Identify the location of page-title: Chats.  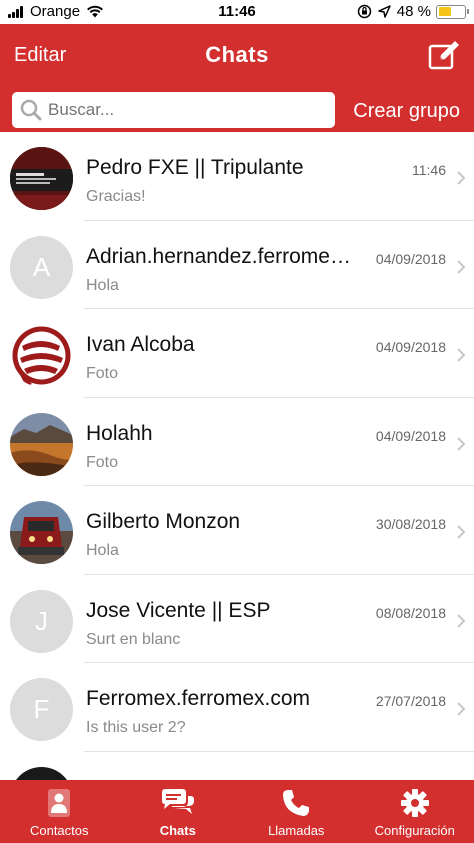
(237, 54).